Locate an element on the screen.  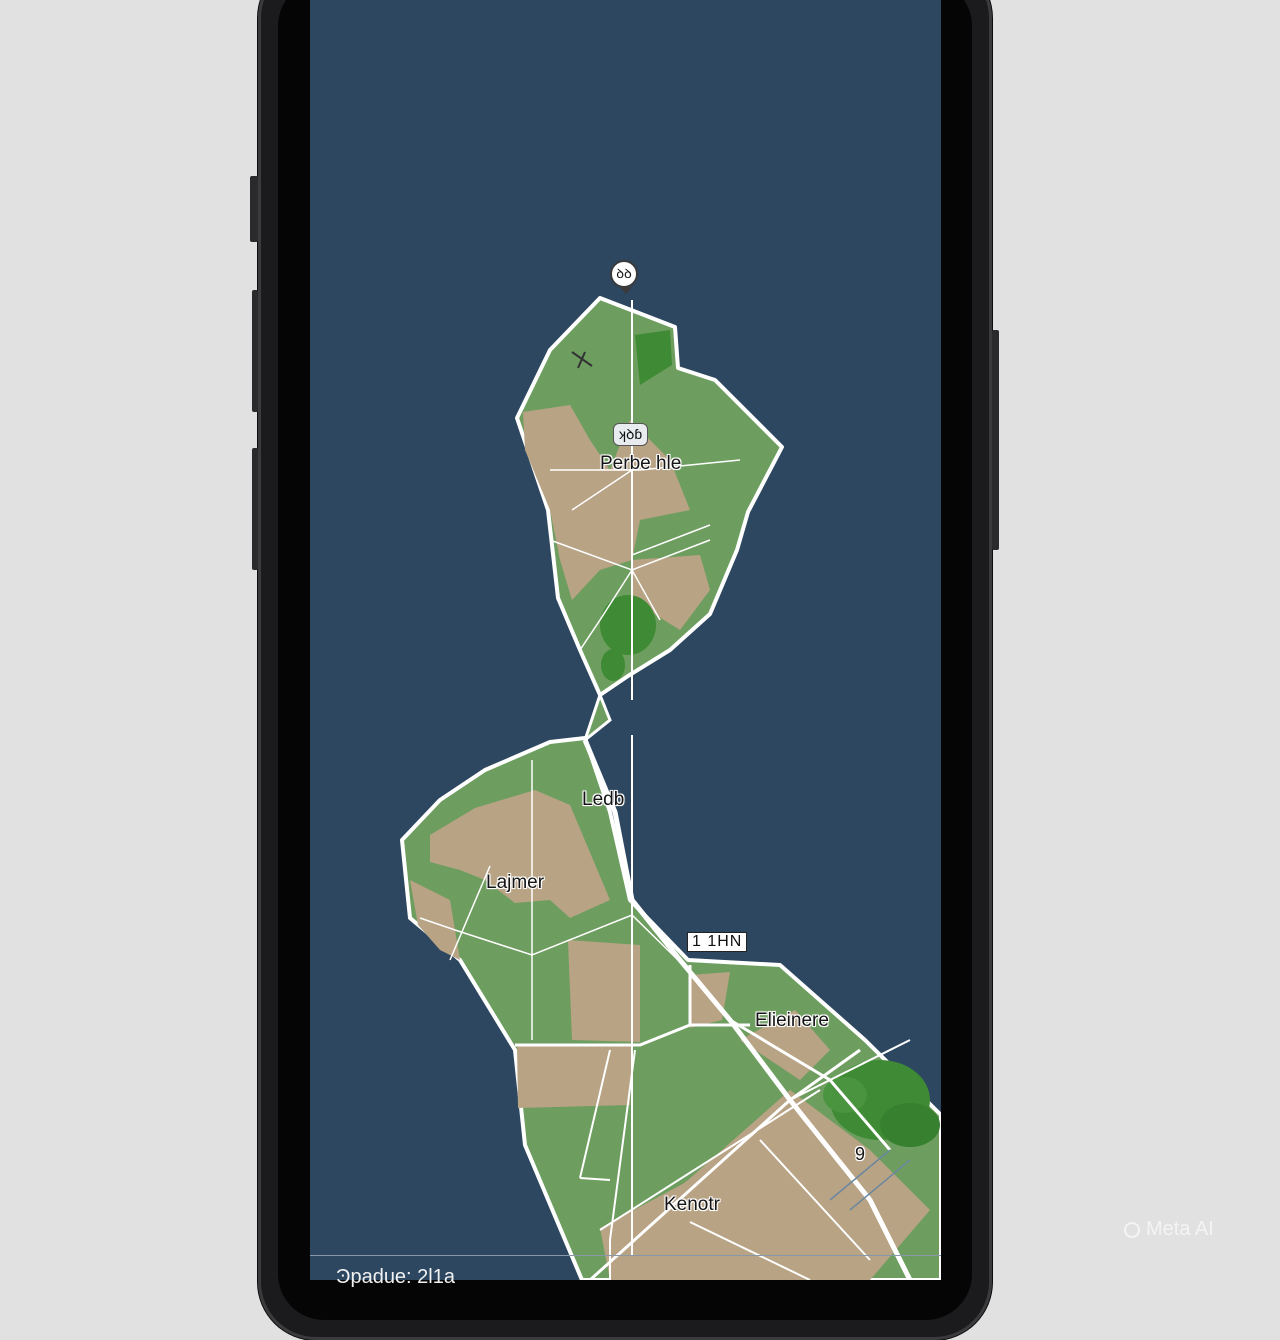
phone-volume-up-button is located at coordinates (255, 351).